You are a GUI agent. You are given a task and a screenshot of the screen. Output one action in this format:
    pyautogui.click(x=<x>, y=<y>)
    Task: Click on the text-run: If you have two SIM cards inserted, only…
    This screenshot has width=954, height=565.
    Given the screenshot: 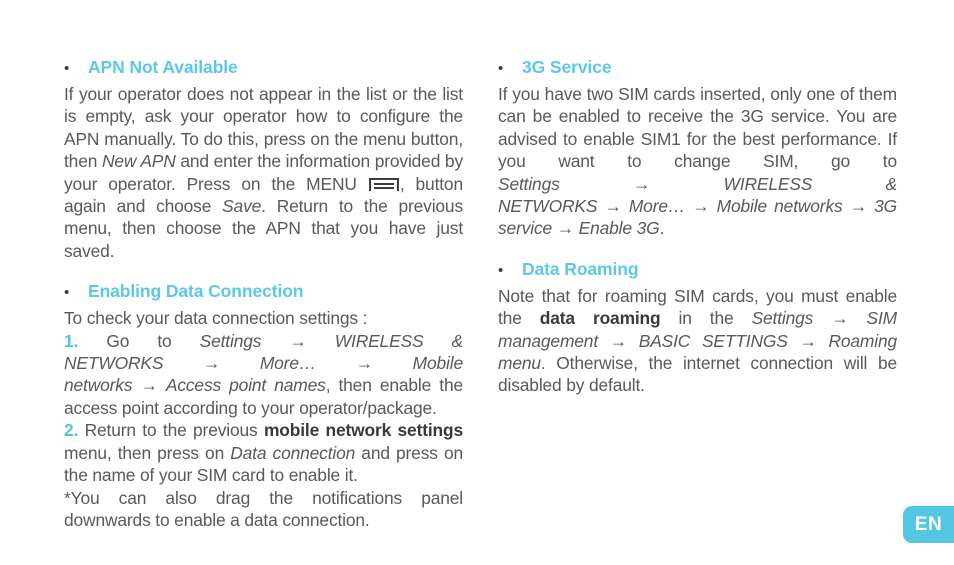 What is the action you would take?
    pyautogui.click(x=697, y=128)
    